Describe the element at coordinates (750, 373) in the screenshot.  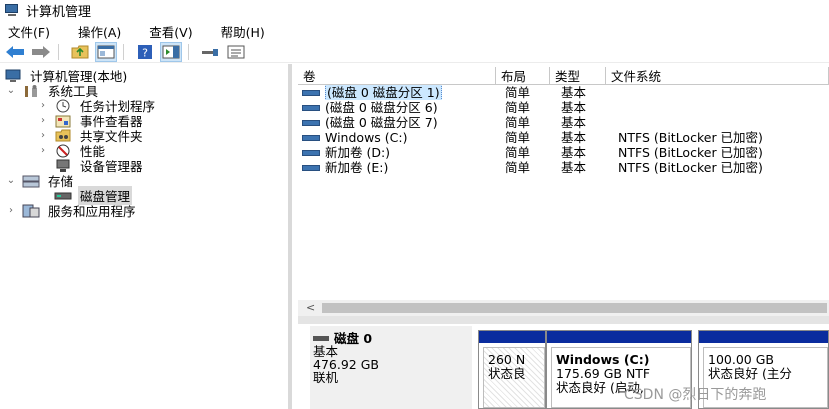
I see `partition-status: 状态良好 (主分` at that location.